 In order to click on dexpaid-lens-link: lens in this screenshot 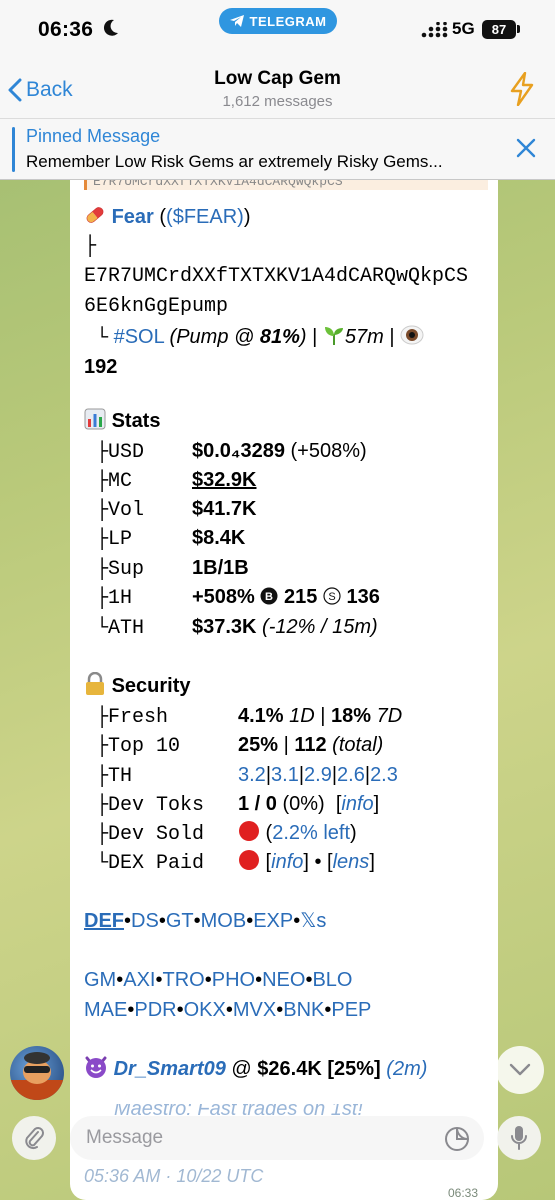, I will do `click(351, 862)`.